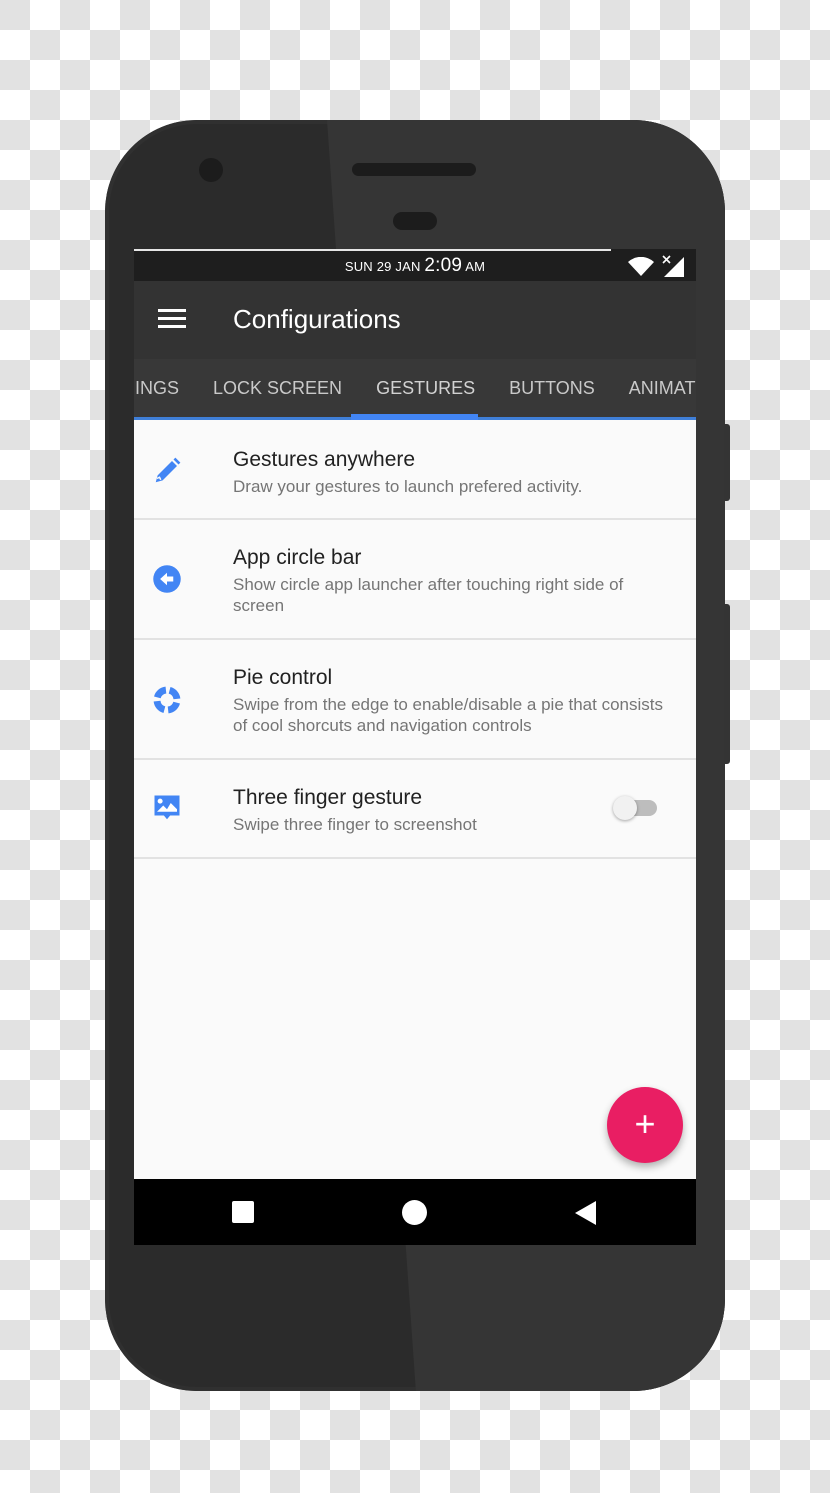  What do you see at coordinates (277, 388) in the screenshot?
I see `tab-lock-screen: LOCK SCREEN` at bounding box center [277, 388].